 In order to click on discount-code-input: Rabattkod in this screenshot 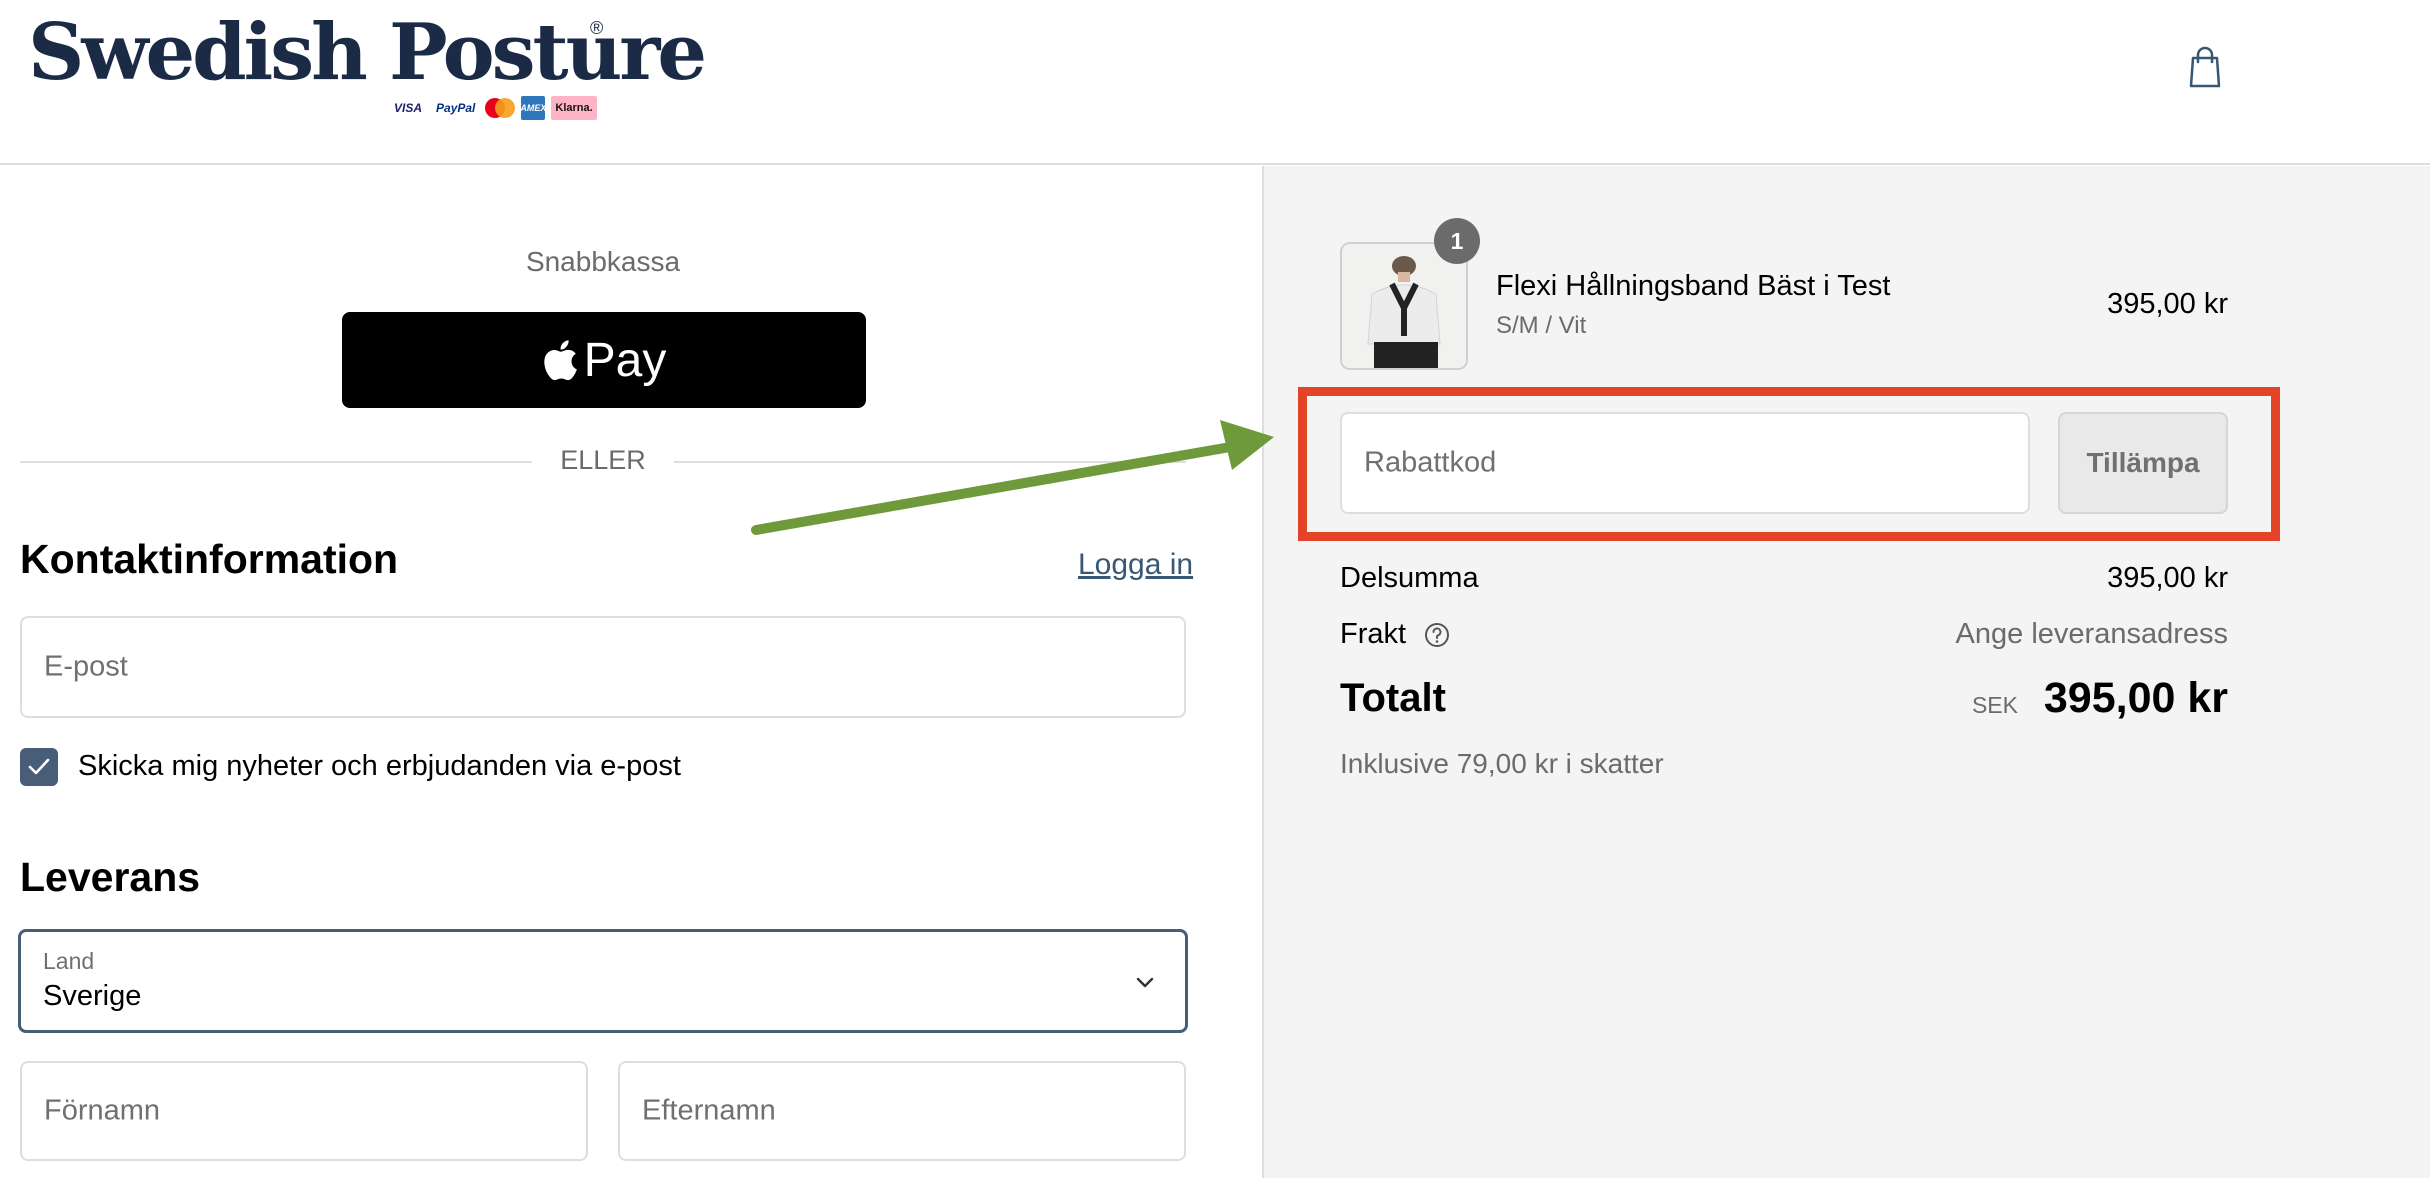, I will do `click(1685, 463)`.